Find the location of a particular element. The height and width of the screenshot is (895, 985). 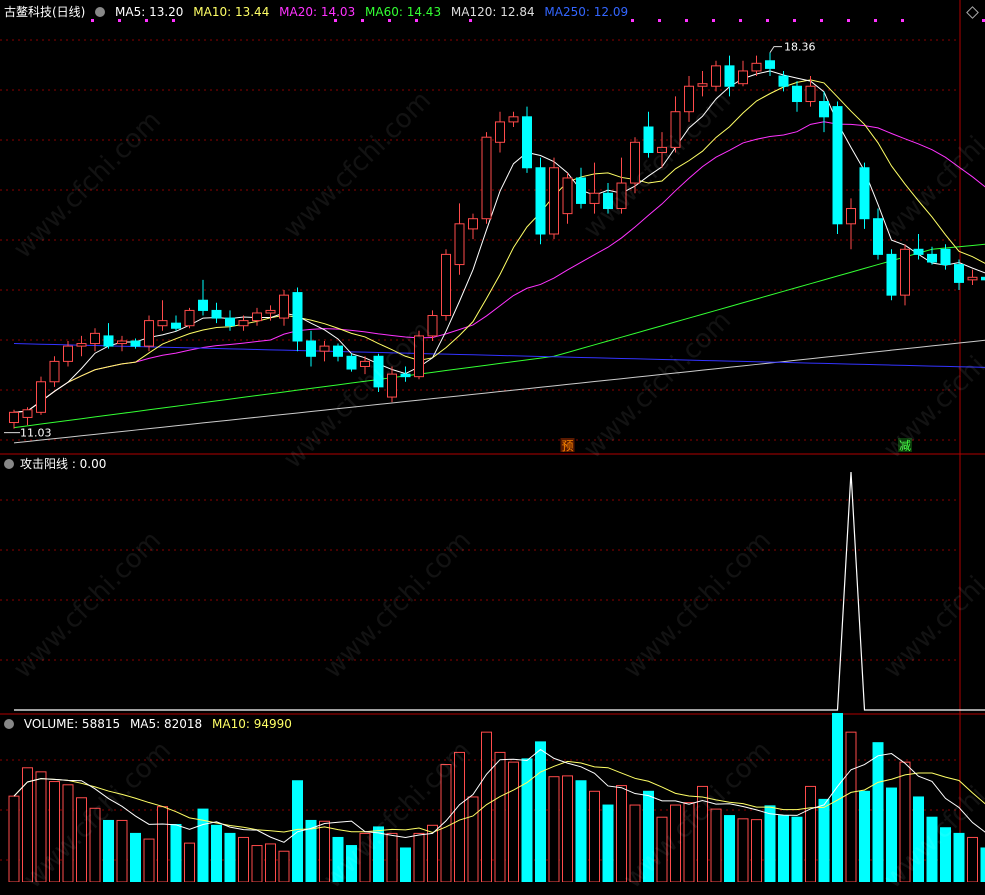

stock-title: 古鳌科技(日线) is located at coordinates (44, 12).